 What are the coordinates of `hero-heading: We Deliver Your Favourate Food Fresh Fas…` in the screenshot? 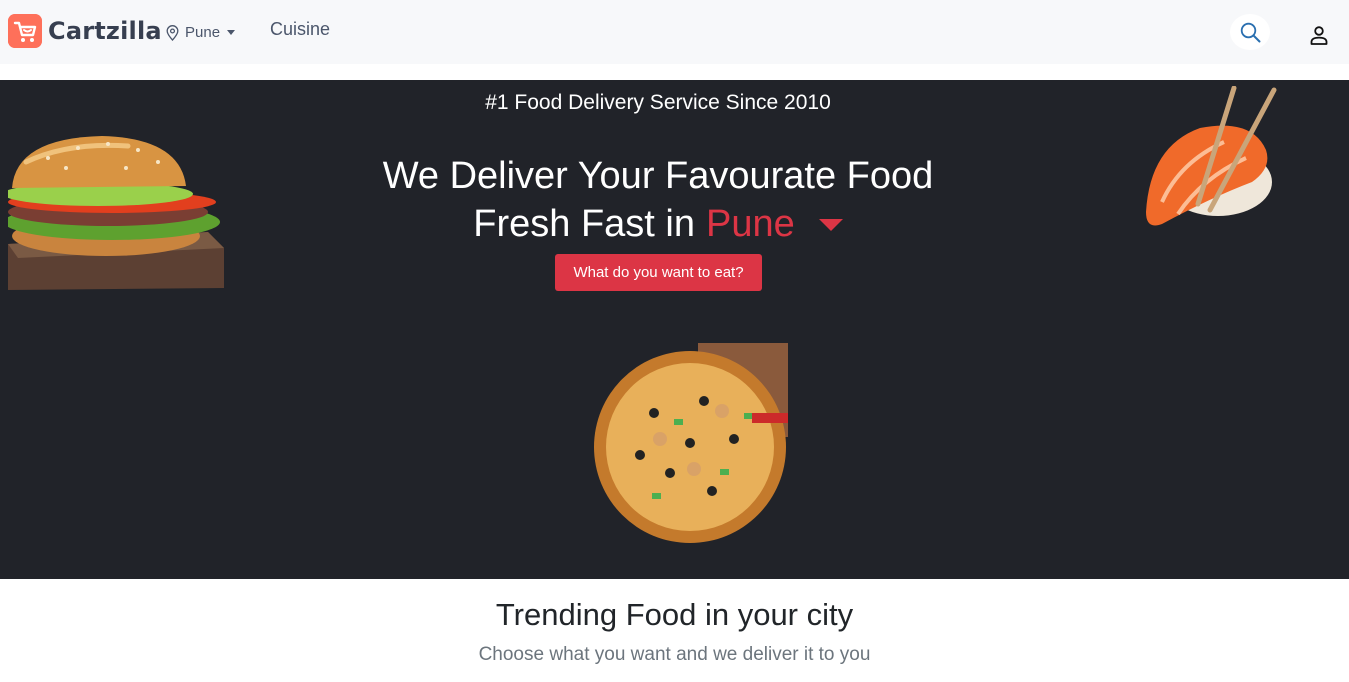 It's located at (658, 200).